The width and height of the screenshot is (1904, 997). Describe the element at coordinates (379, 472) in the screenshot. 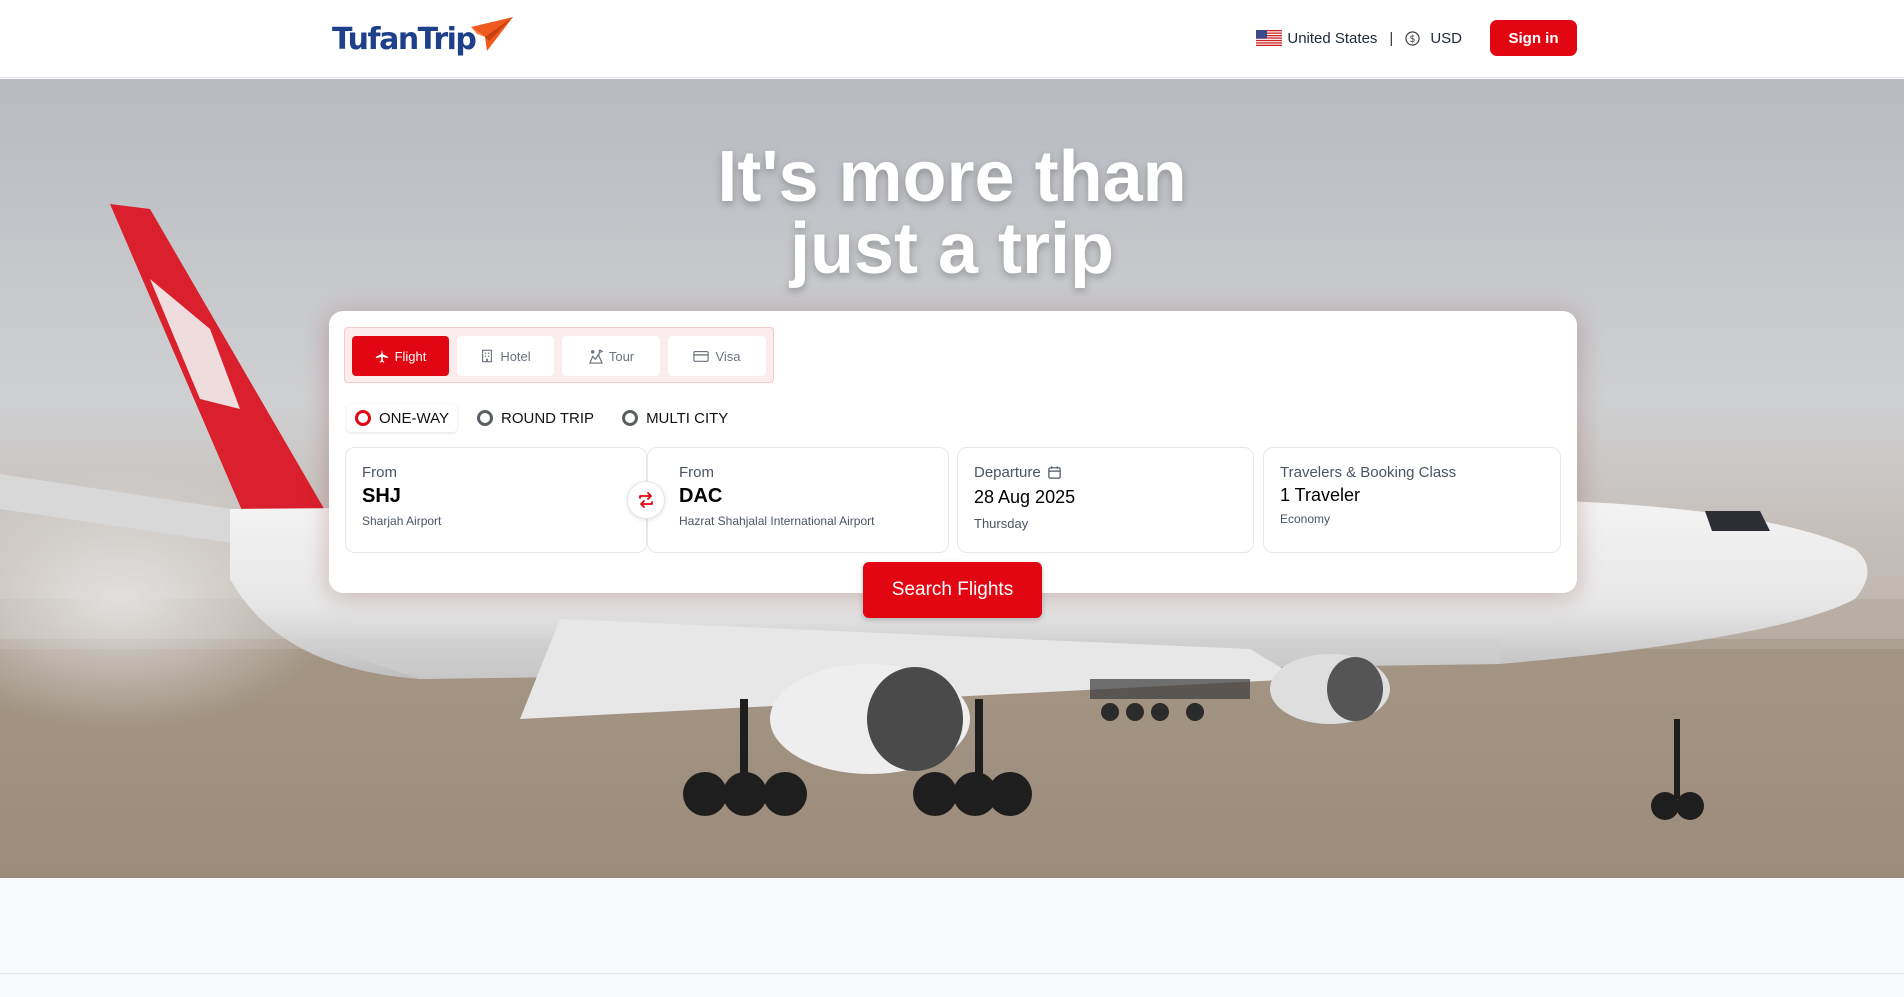

I see `origin-label: From` at that location.